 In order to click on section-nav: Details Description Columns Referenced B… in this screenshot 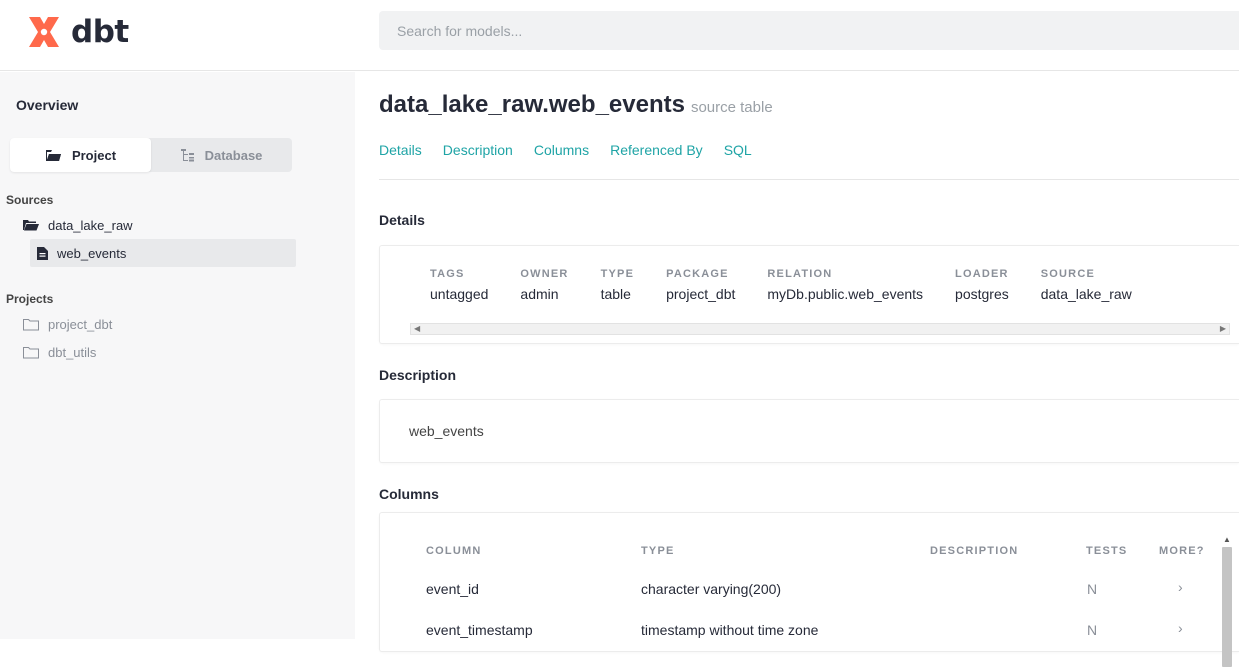, I will do `click(565, 150)`.